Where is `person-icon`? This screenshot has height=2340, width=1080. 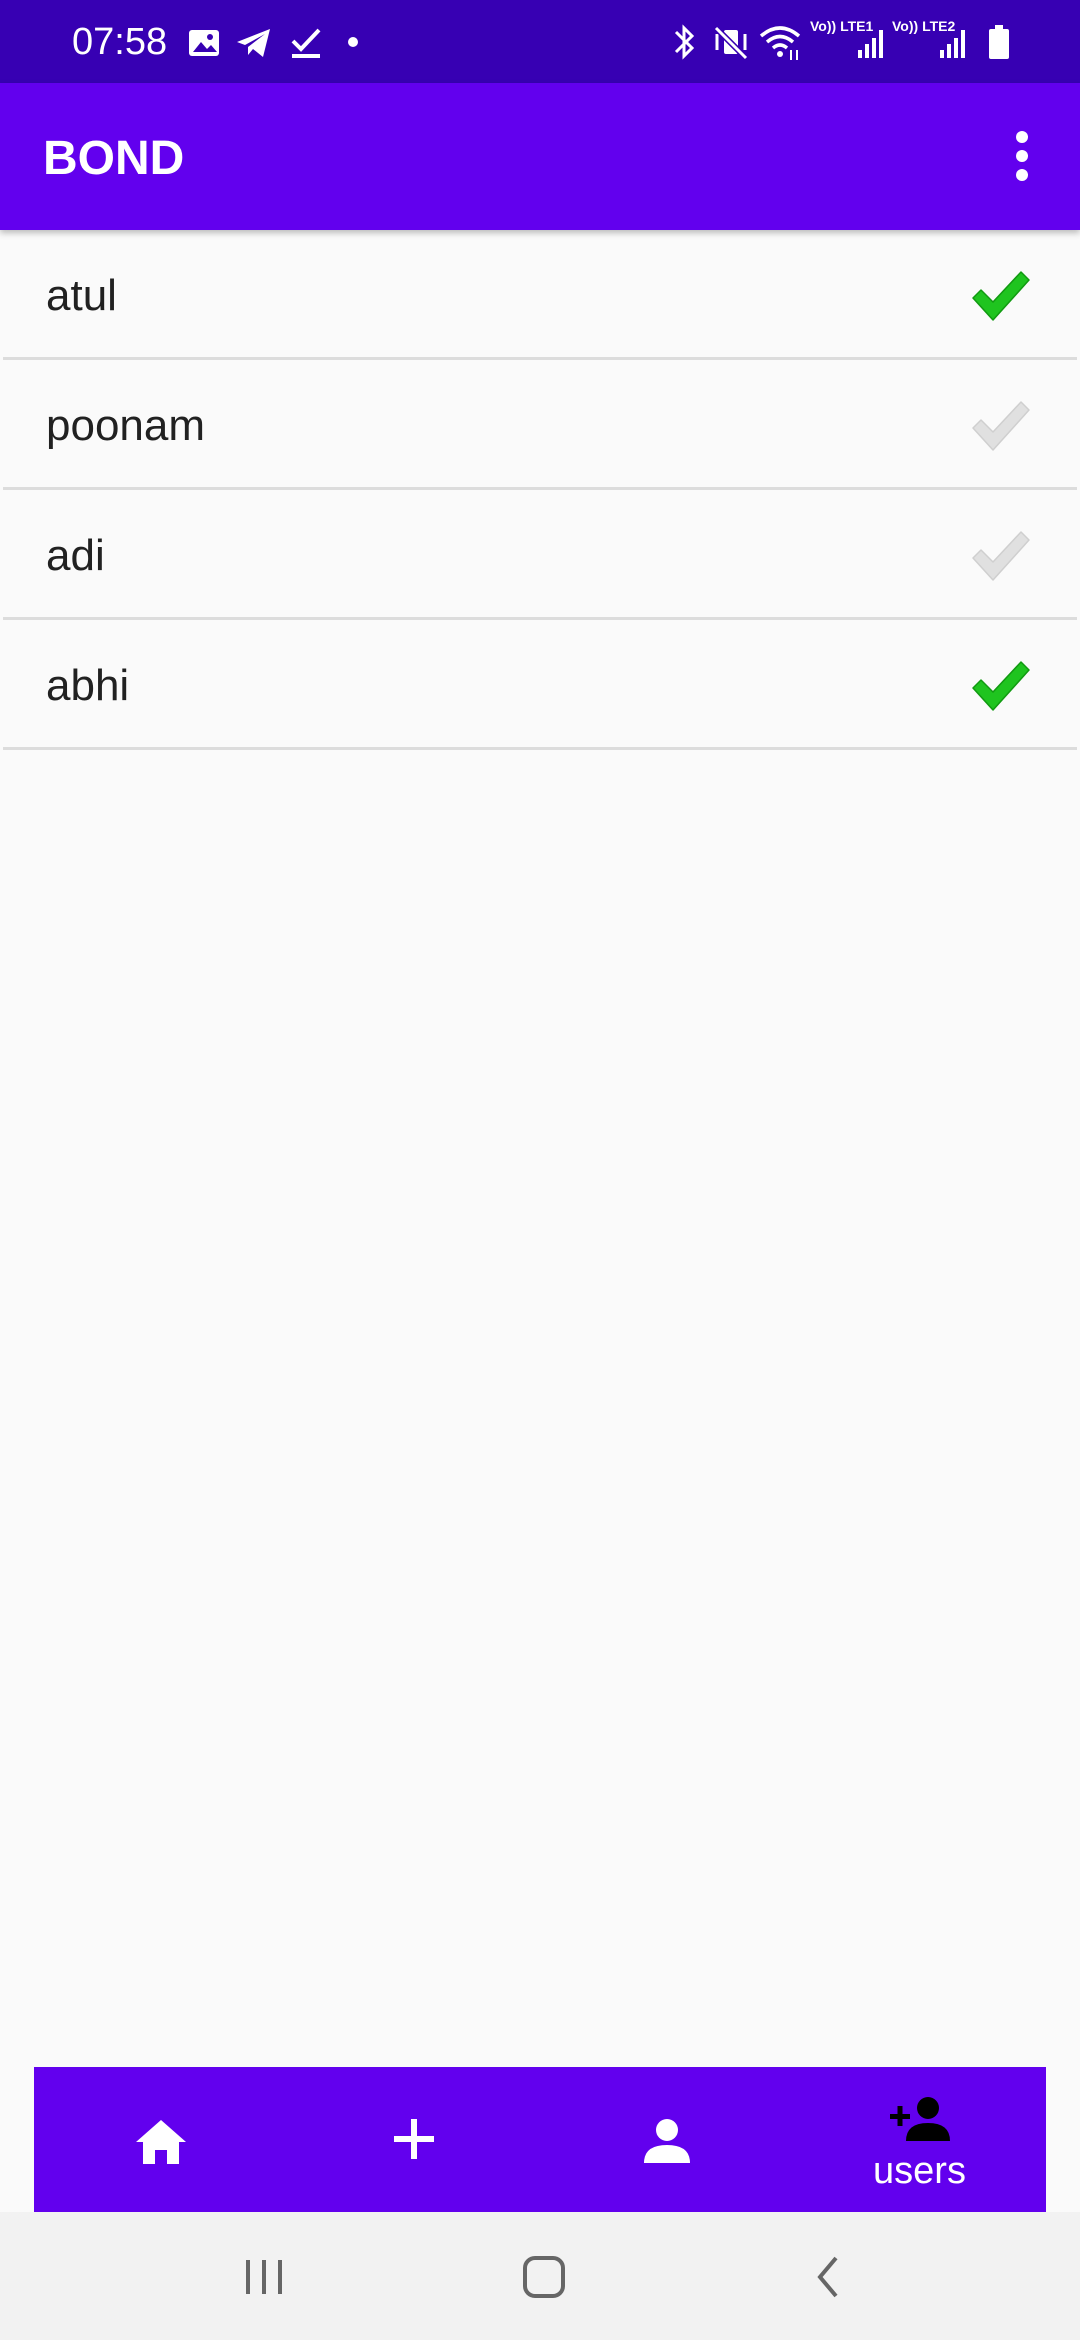 person-icon is located at coordinates (666, 2141).